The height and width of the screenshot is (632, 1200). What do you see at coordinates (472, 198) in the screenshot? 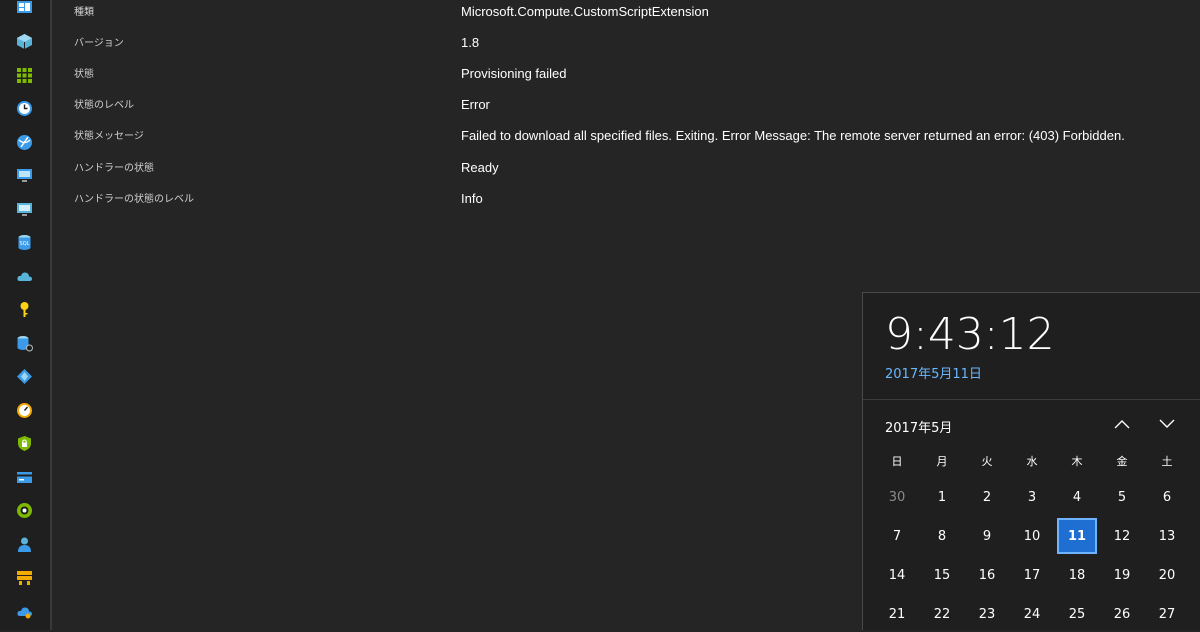
I see `property-value-handler-status-level: Info` at bounding box center [472, 198].